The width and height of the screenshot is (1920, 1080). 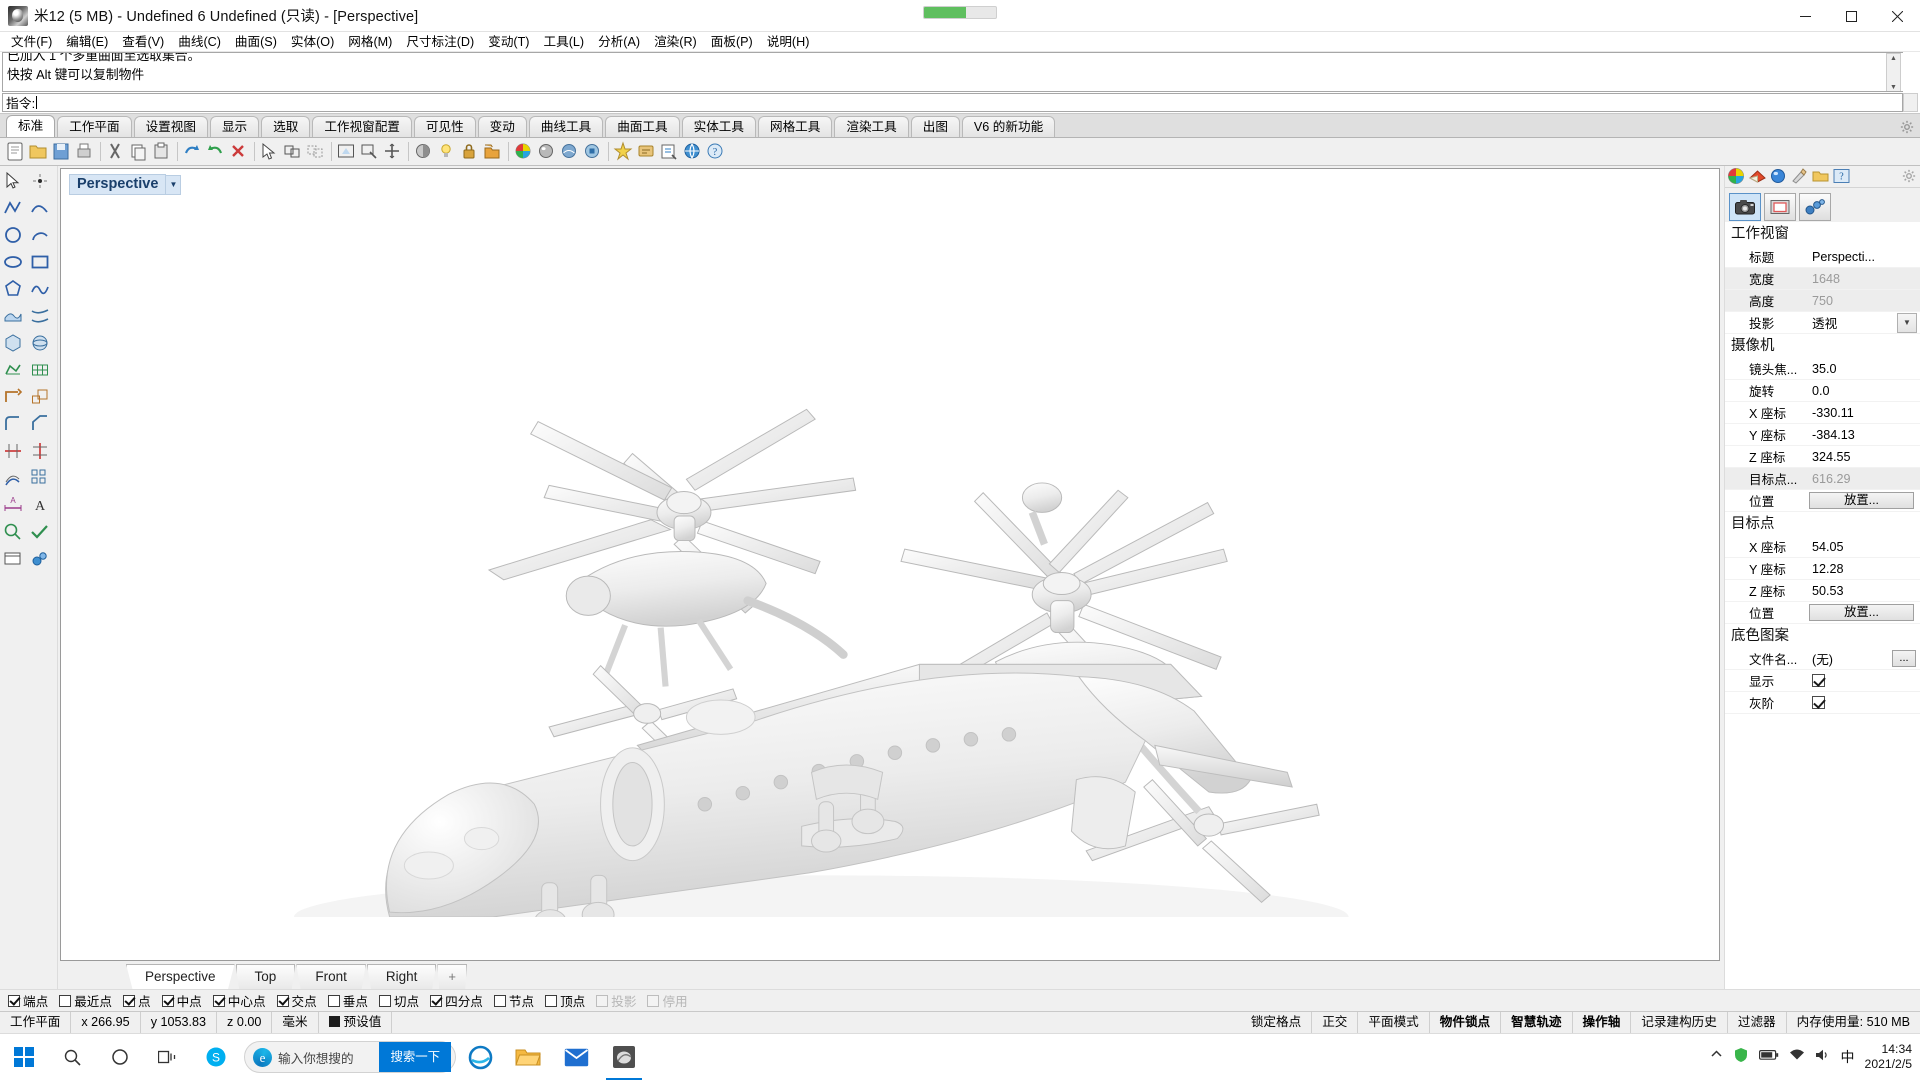 What do you see at coordinates (1897, 16) in the screenshot?
I see `close-button` at bounding box center [1897, 16].